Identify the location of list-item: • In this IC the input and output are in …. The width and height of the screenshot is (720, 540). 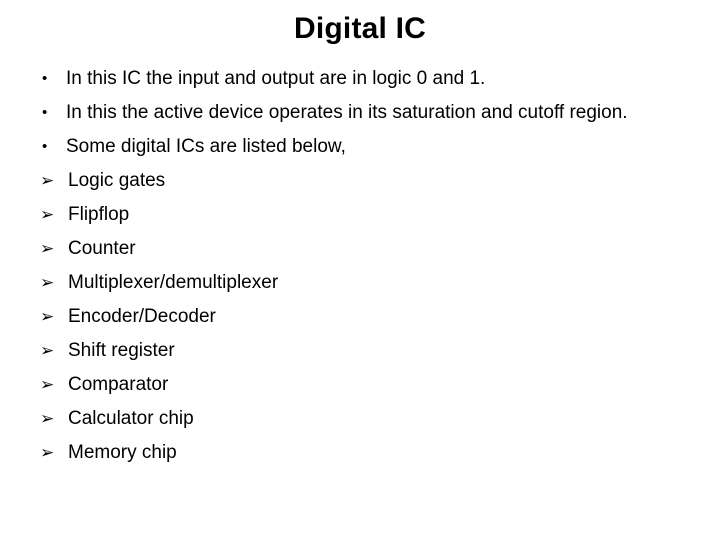
(360, 79).